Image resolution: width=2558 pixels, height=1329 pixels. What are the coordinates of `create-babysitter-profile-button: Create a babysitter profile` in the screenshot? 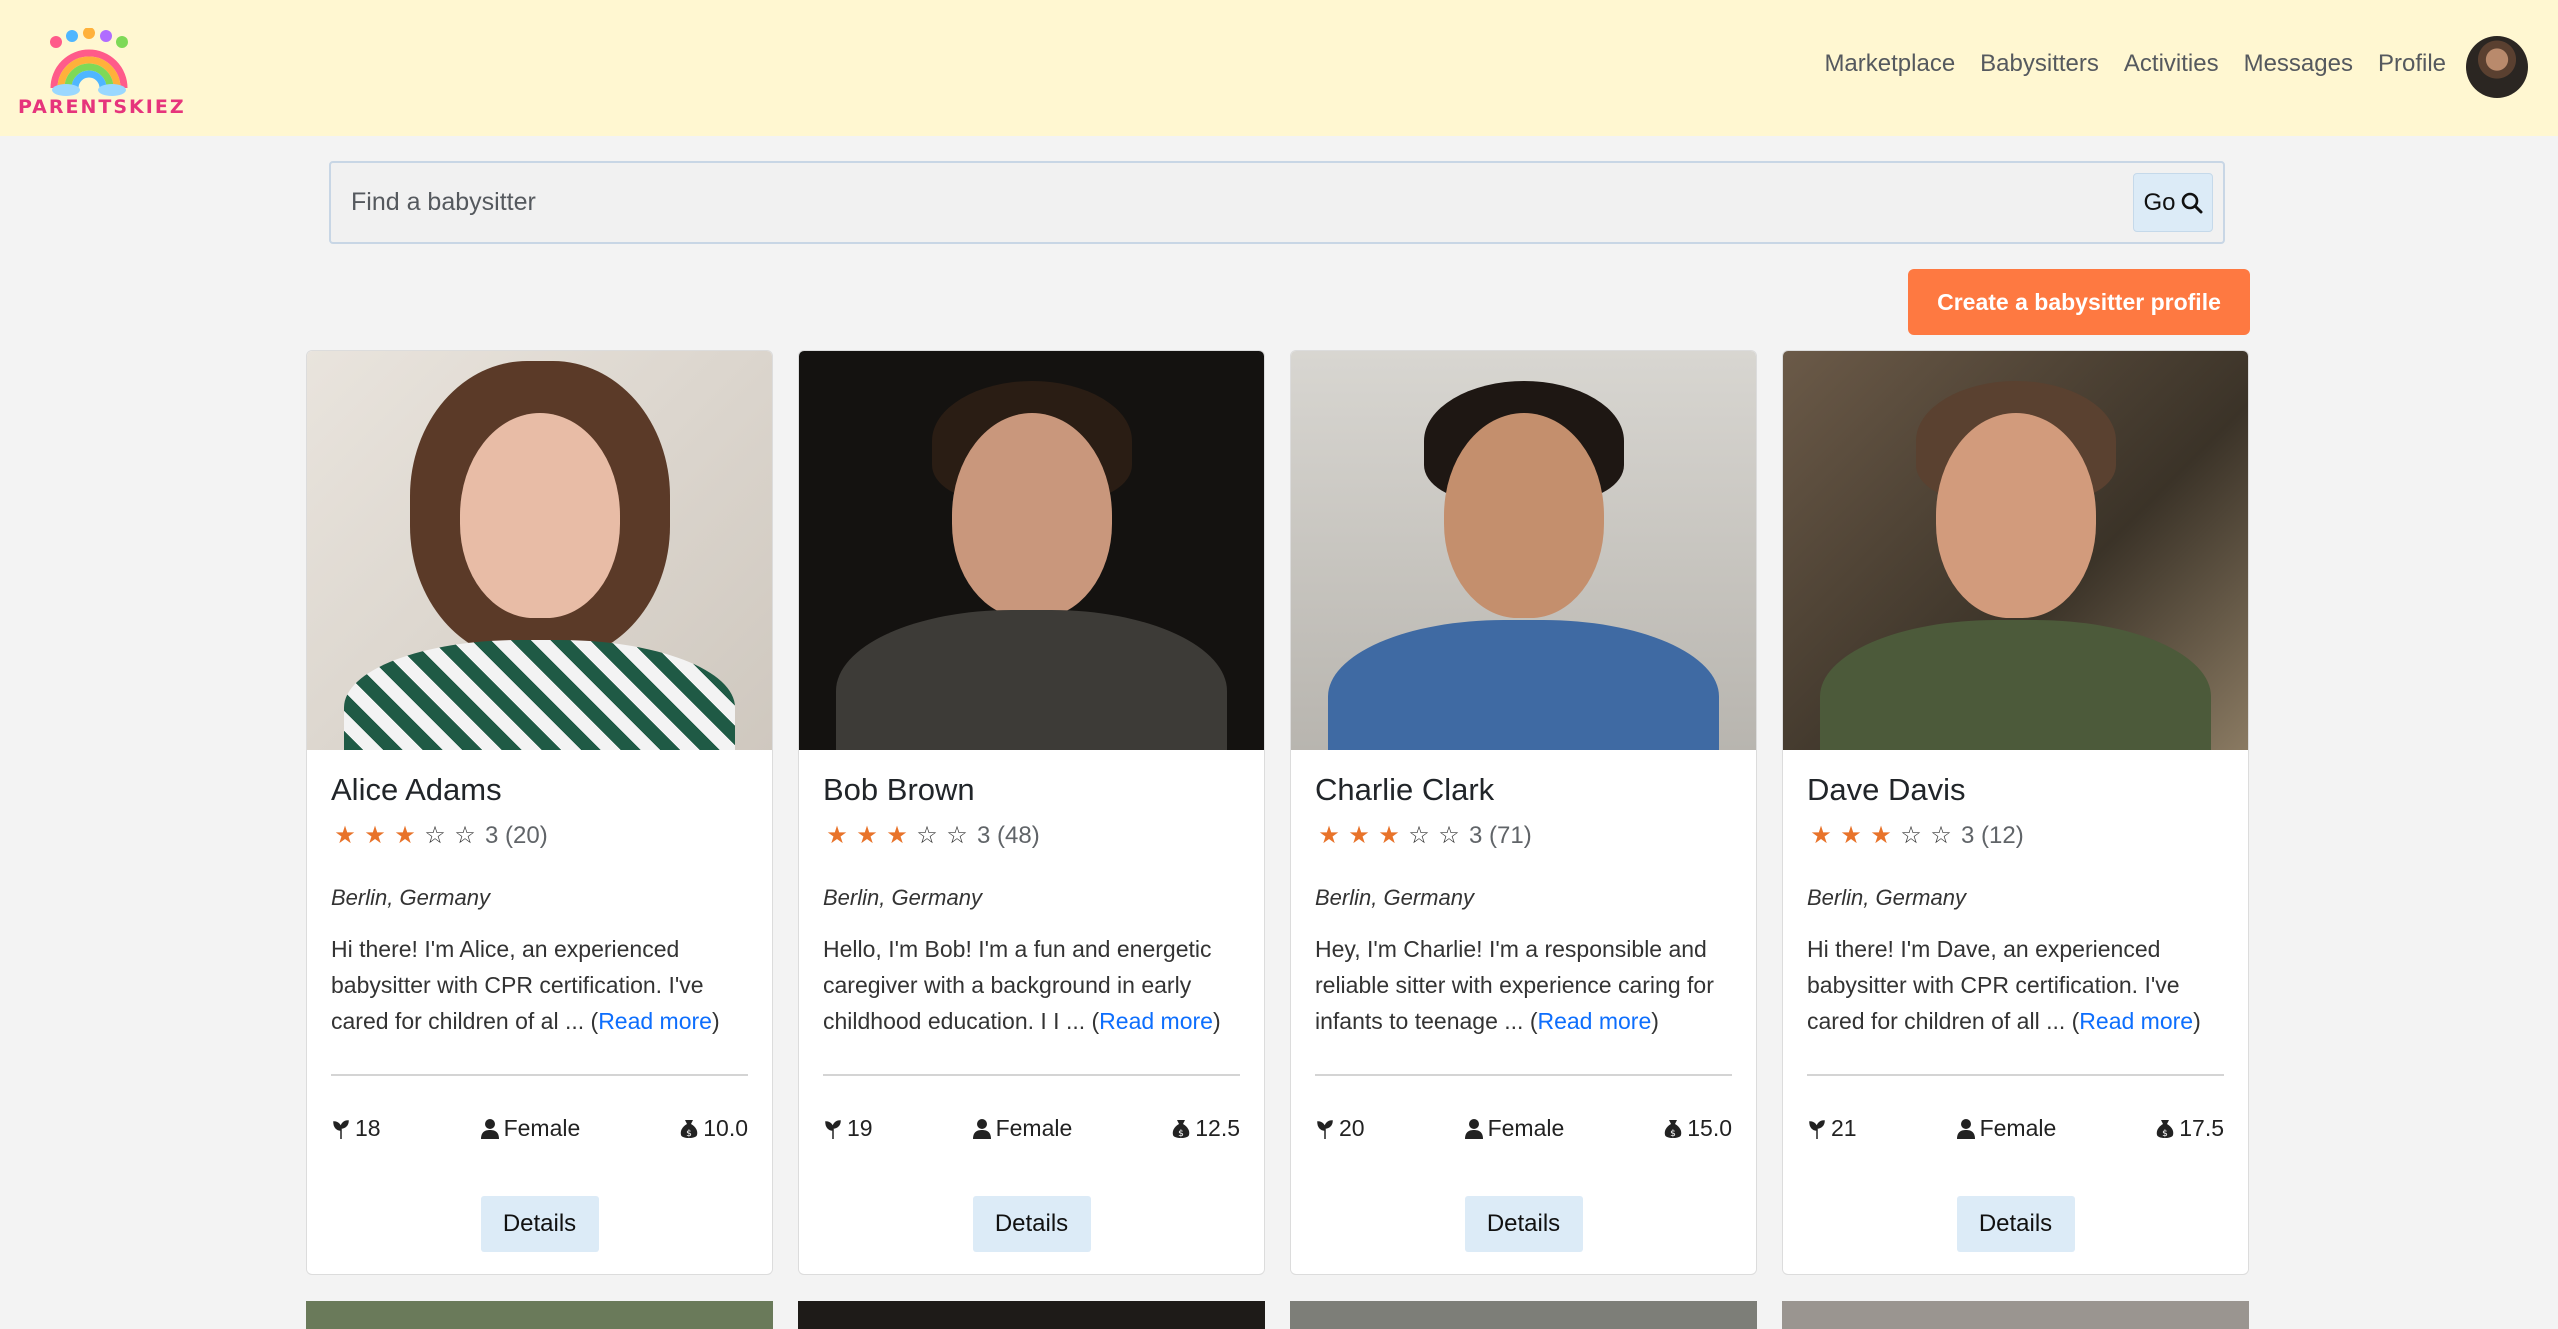 It's located at (2079, 302).